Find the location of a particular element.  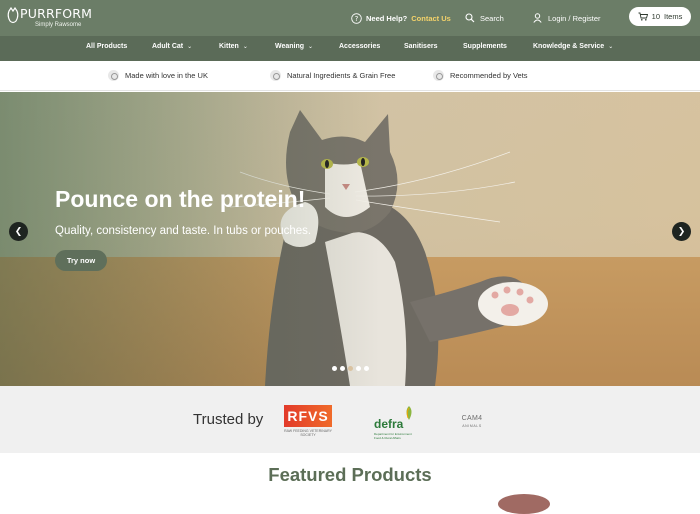

cam4-caption: ANIMALS is located at coordinates (472, 426).